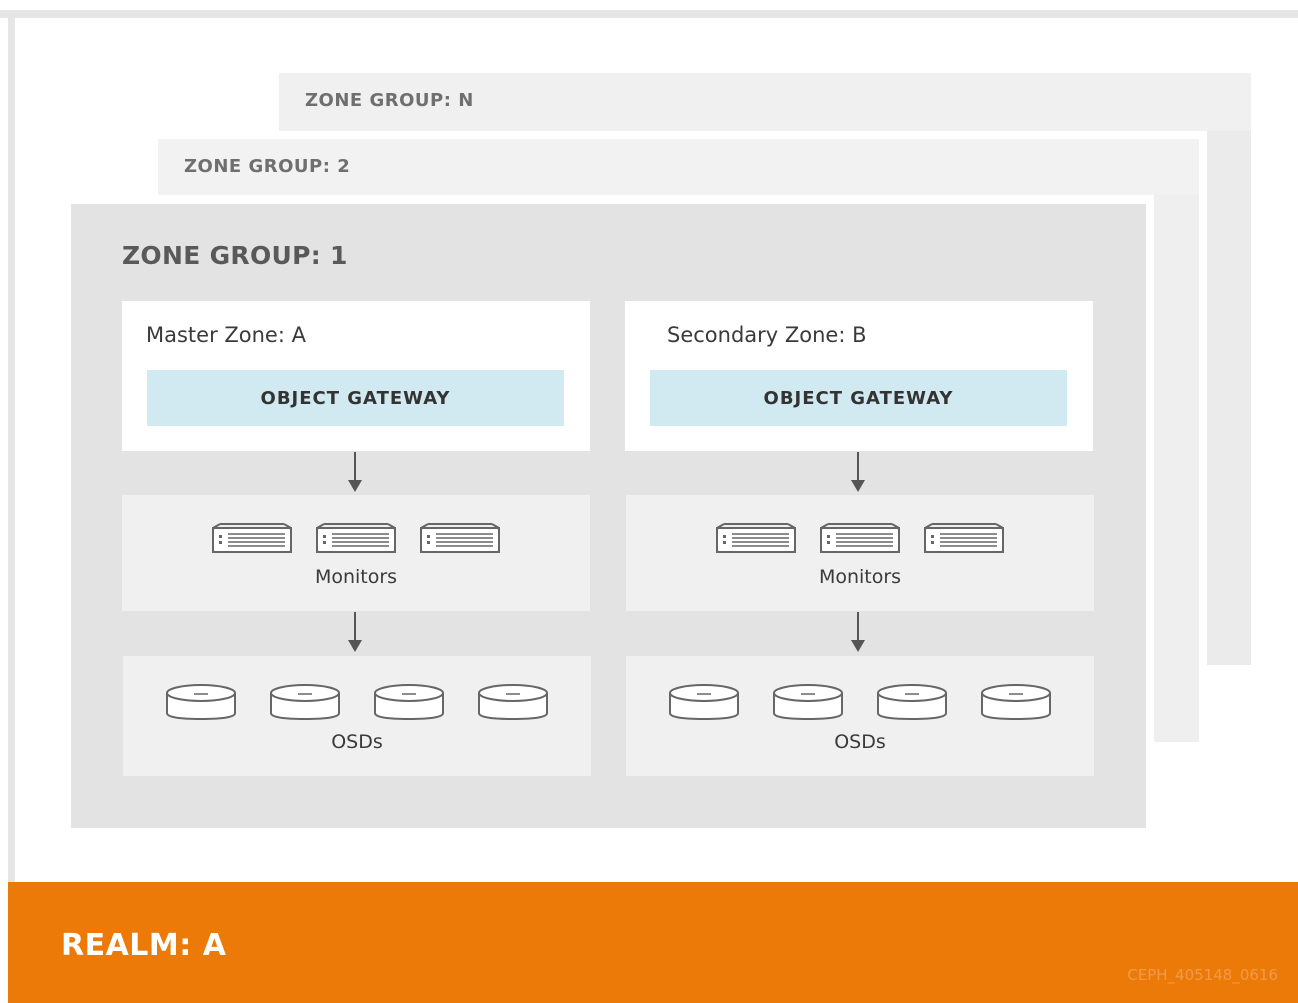  I want to click on secondary-object-gateway: OBJECT GATEWAY, so click(858, 398).